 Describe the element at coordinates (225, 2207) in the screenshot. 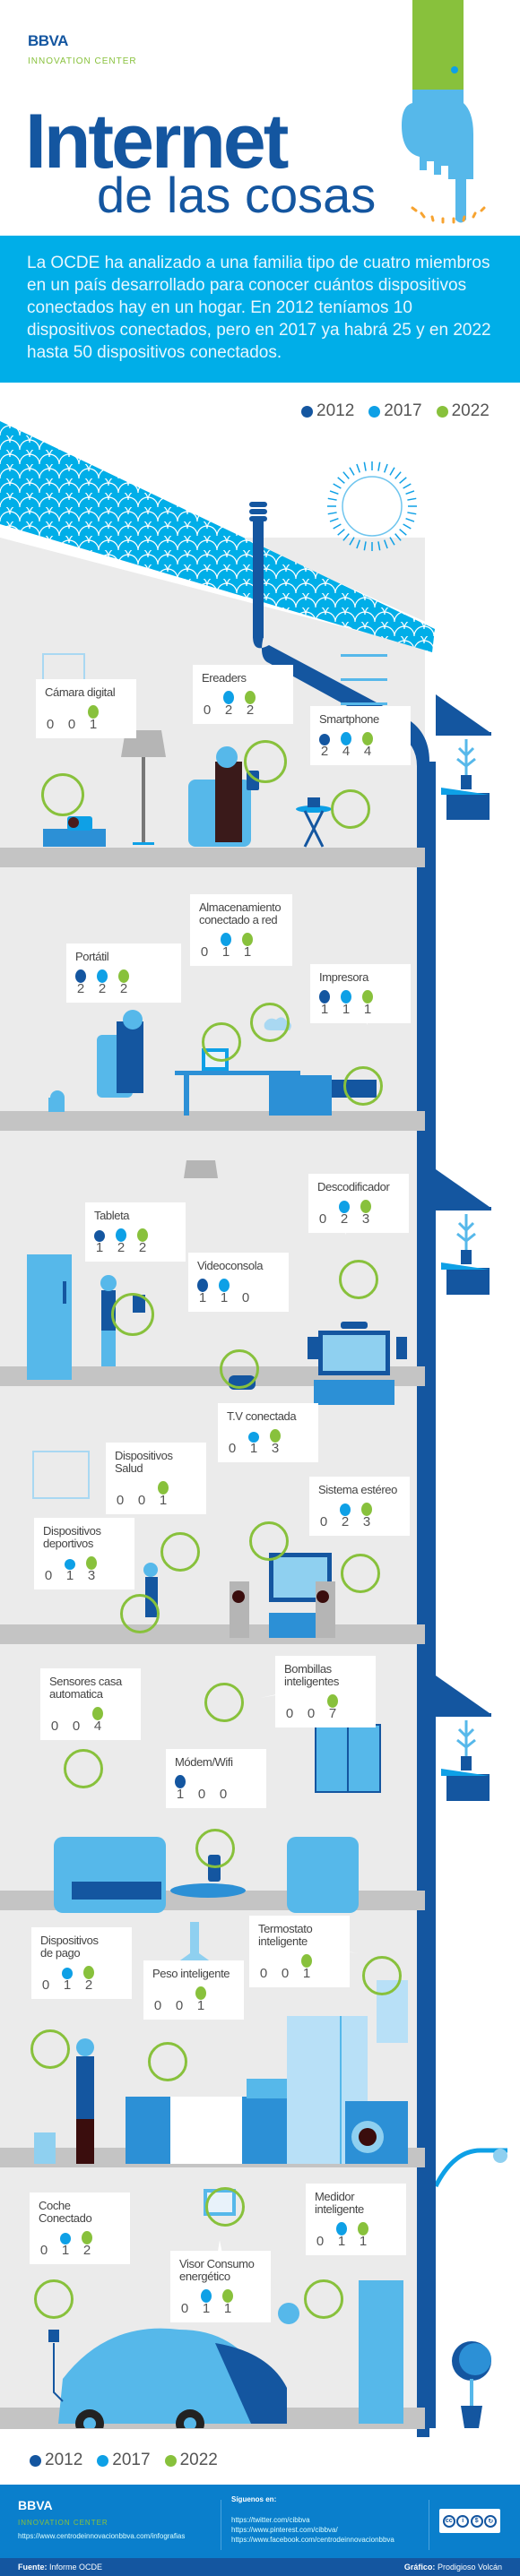

I see `device-highlight-ring-visor` at that location.